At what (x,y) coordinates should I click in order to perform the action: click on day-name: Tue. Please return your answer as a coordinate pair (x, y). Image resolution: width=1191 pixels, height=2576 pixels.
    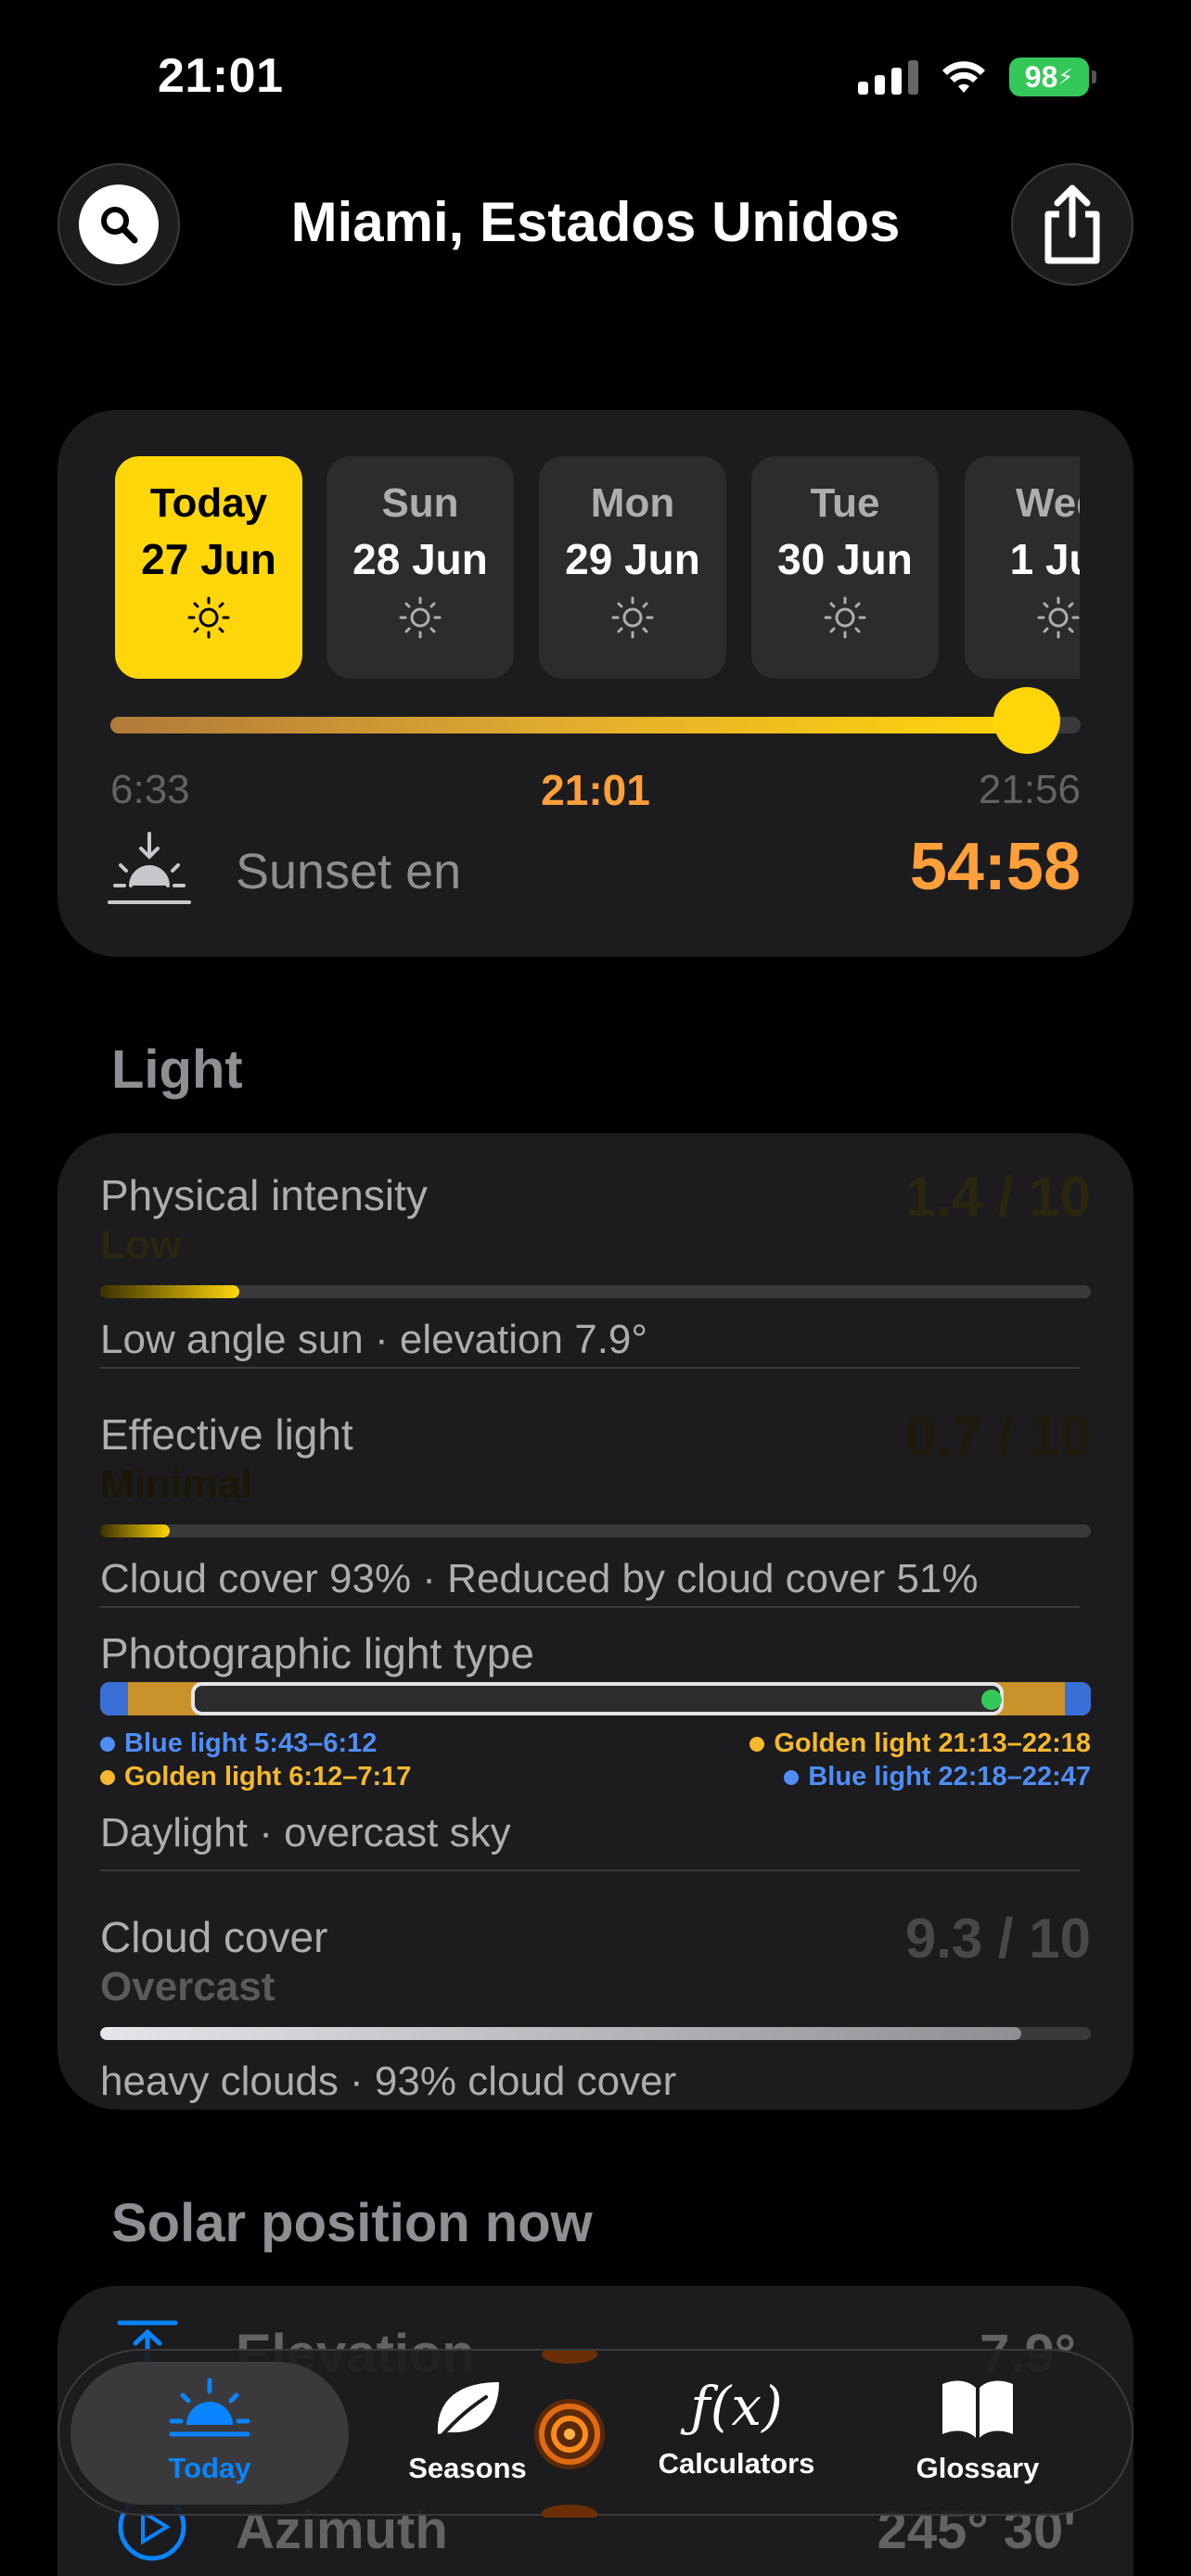
    Looking at the image, I should click on (845, 503).